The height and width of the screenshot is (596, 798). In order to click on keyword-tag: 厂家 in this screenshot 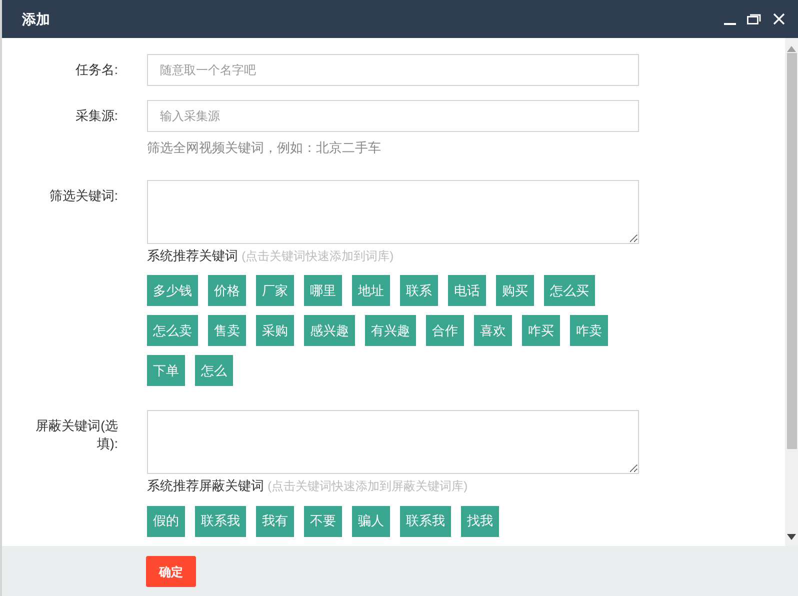, I will do `click(275, 290)`.